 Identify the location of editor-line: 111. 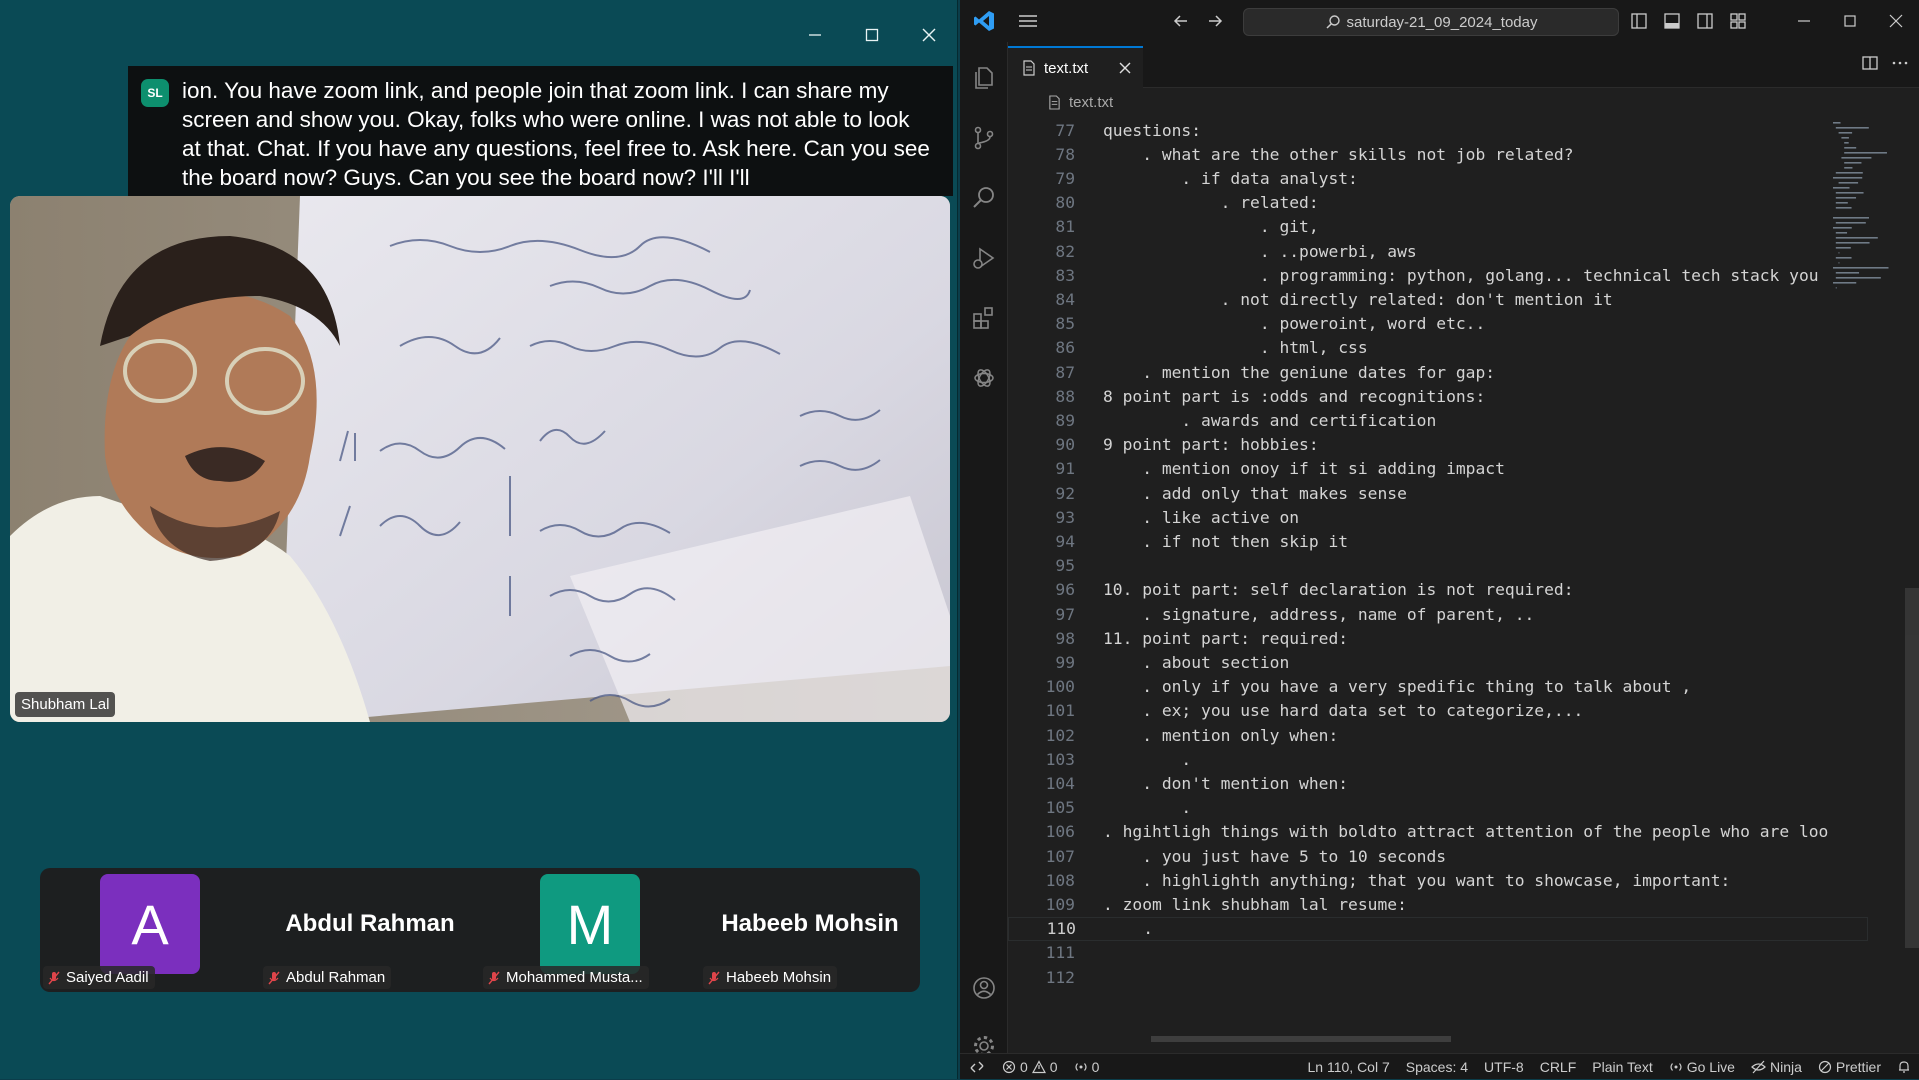
(1438, 953).